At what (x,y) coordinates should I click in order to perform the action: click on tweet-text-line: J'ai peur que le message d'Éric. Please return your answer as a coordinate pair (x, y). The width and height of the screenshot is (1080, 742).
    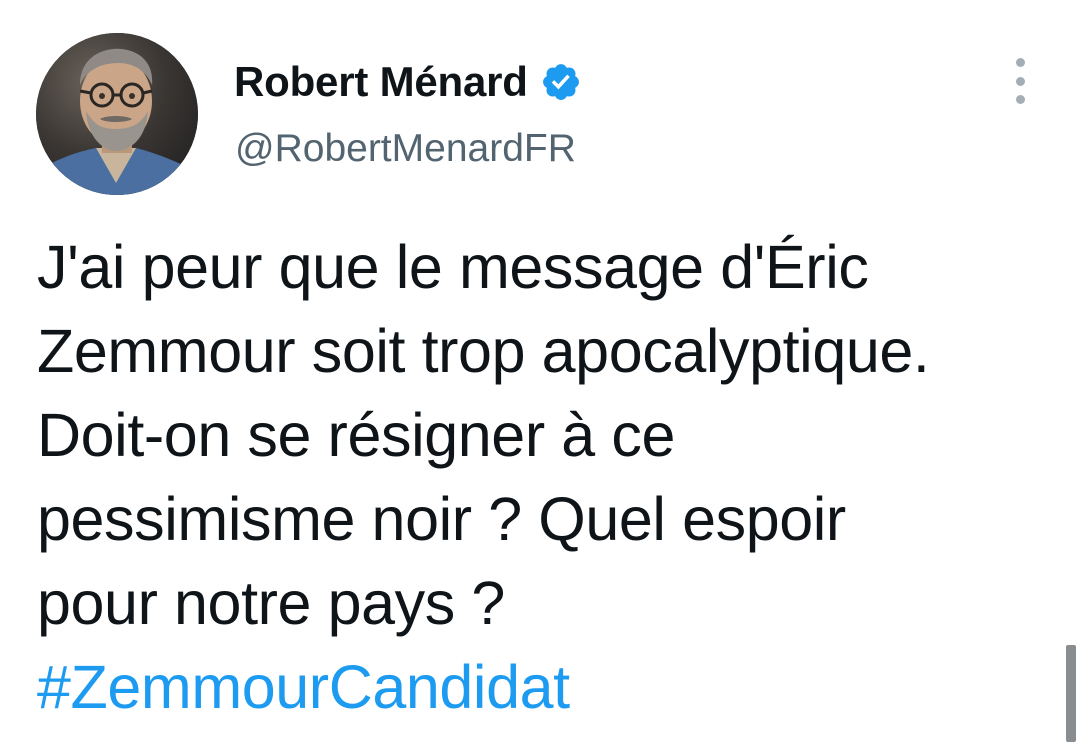
    Looking at the image, I should click on (453, 267).